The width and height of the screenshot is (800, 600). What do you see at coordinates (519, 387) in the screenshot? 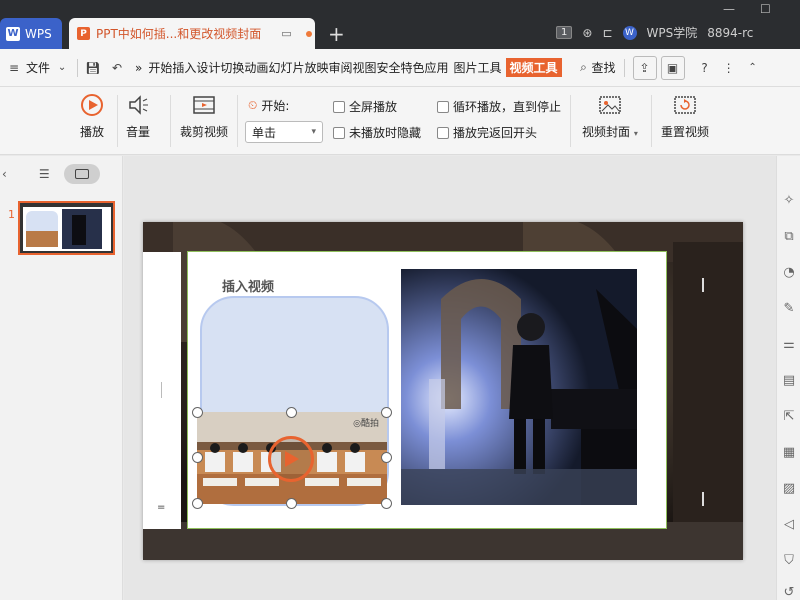
I see `concert-photo` at bounding box center [519, 387].